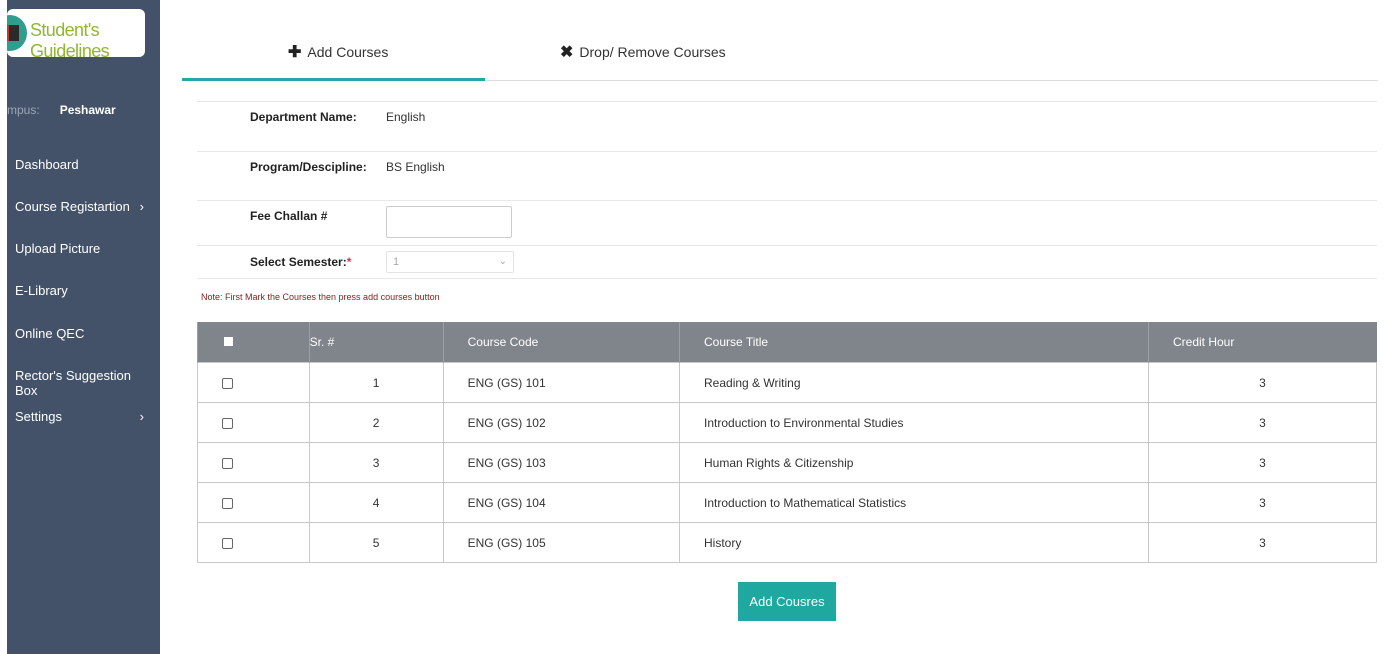 The width and height of the screenshot is (1396, 654). Describe the element at coordinates (914, 462) in the screenshot. I see `cell-course-title: Human Rights & Citizenship` at that location.